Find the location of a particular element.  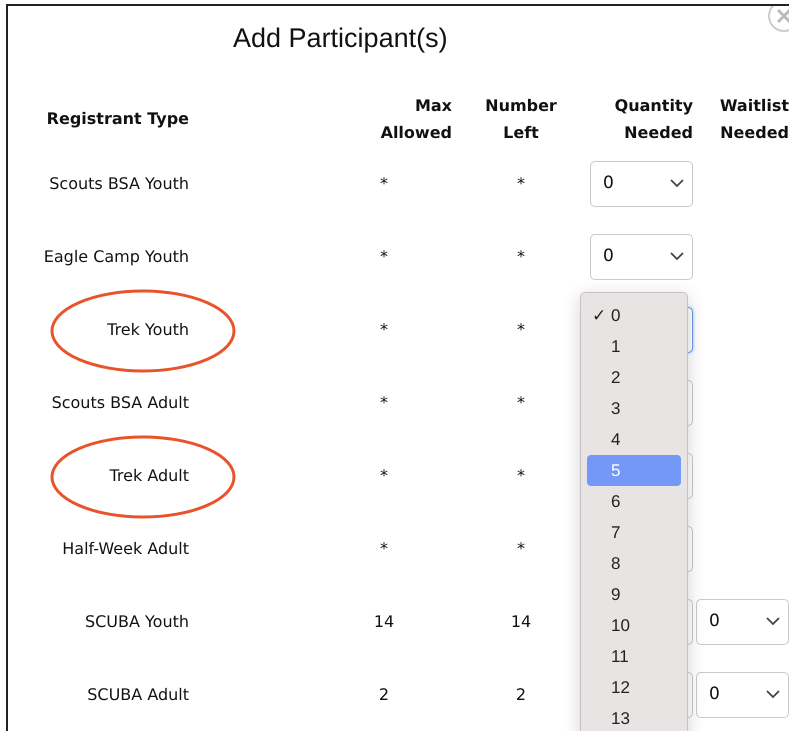

column-header: Waitlist Needed is located at coordinates (753, 119).